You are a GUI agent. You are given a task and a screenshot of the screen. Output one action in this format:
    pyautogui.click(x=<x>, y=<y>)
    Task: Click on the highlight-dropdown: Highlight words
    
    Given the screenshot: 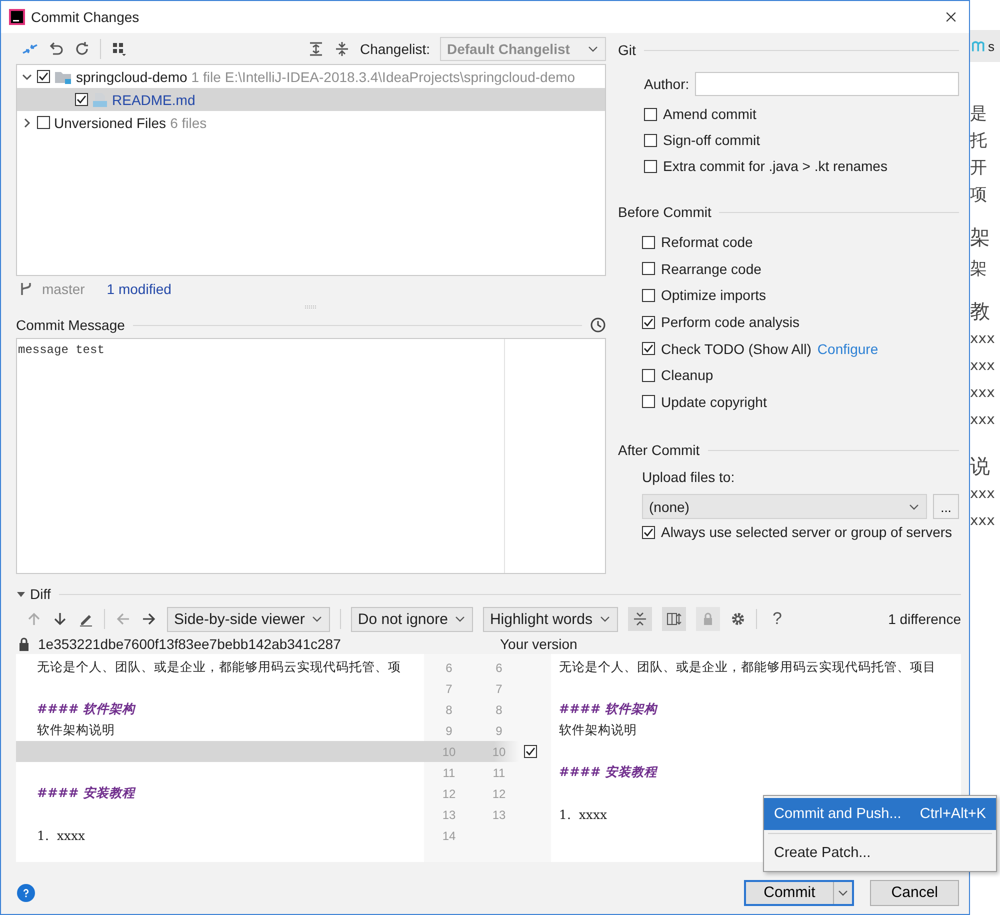 What is the action you would take?
    pyautogui.click(x=550, y=619)
    